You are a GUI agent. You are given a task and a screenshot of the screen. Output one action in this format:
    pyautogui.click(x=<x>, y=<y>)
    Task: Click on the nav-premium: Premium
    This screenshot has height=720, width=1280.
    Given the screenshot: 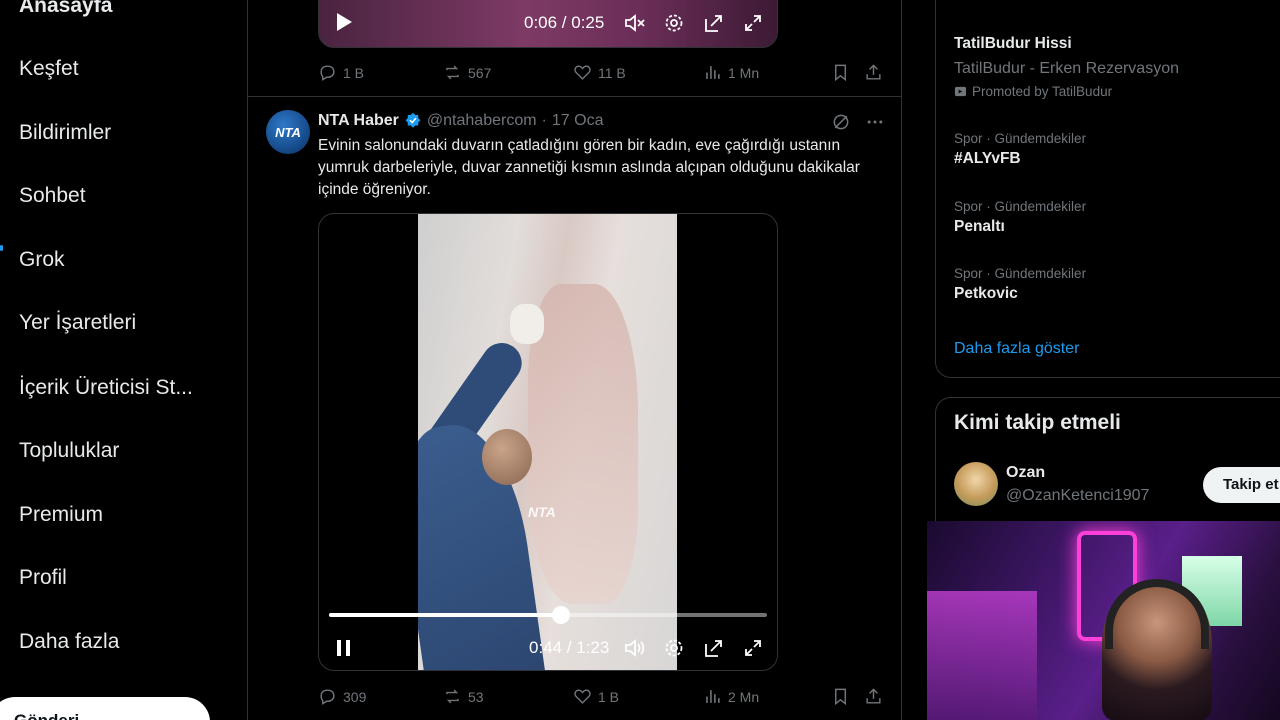 What is the action you would take?
    pyautogui.click(x=61, y=515)
    